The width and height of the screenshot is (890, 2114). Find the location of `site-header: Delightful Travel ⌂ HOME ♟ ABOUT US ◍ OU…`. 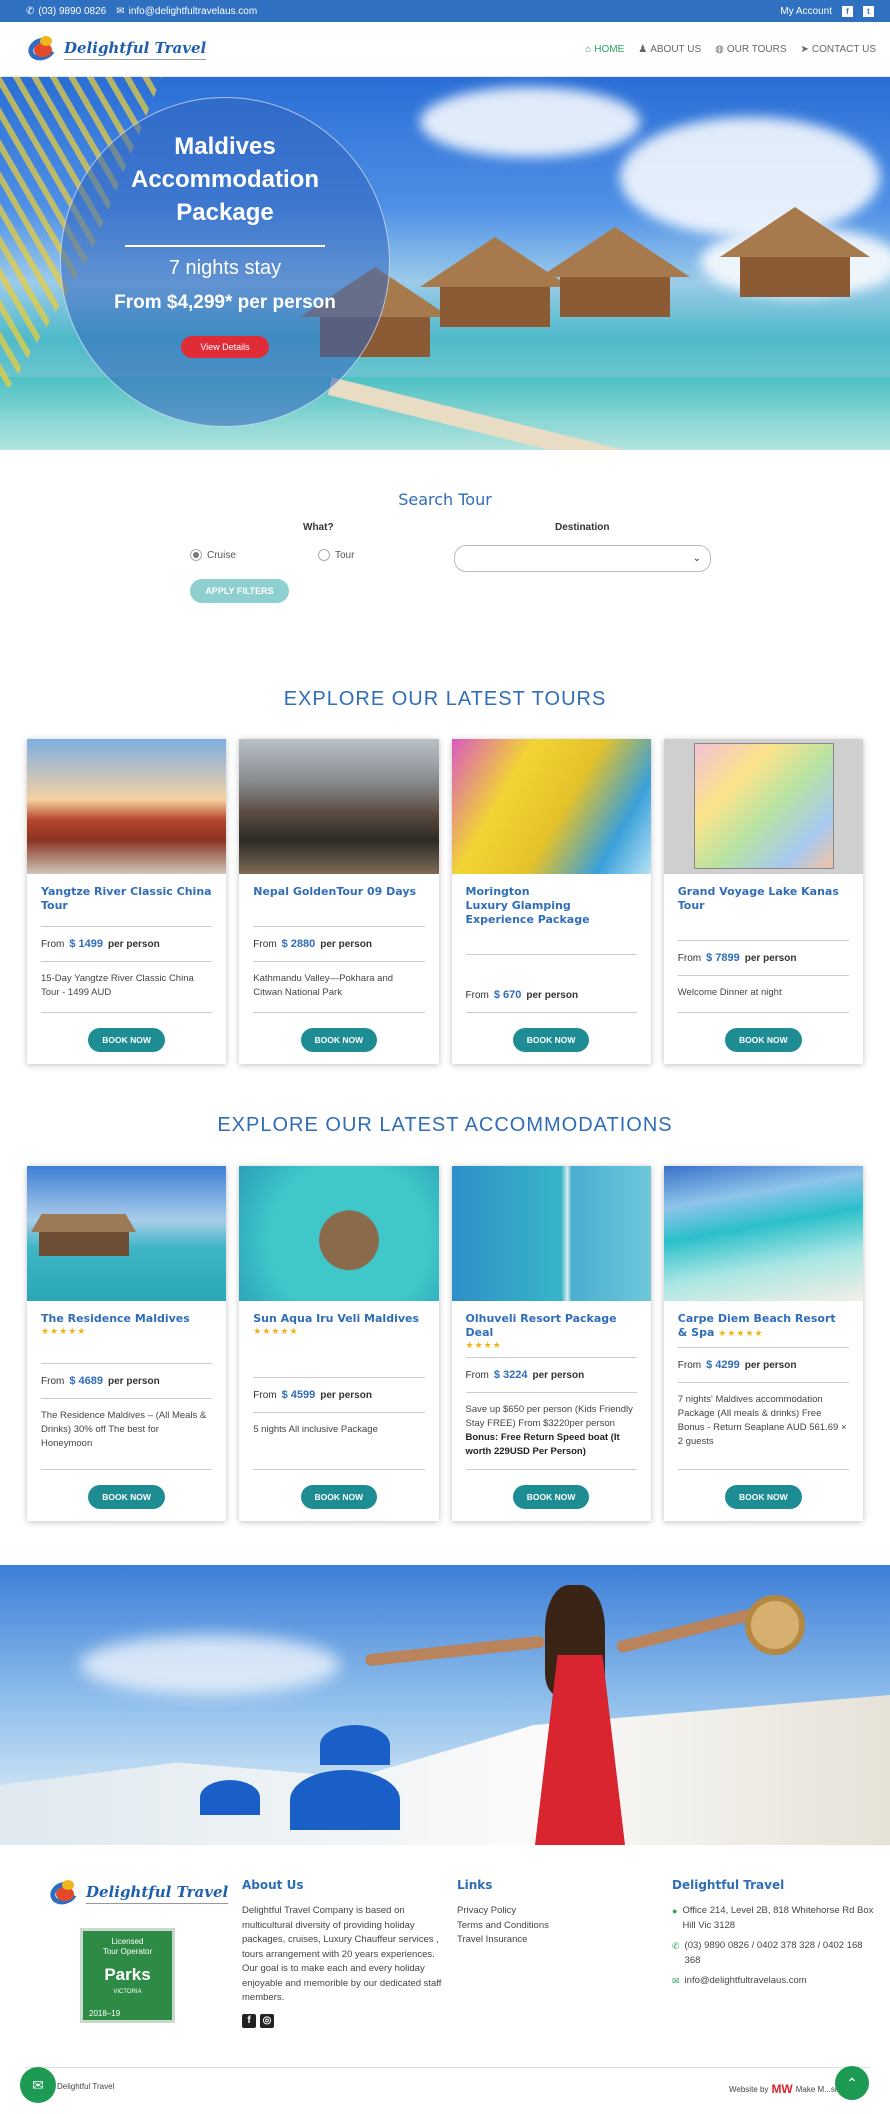

site-header: Delightful Travel ⌂ HOME ♟ ABOUT US ◍ OU… is located at coordinates (445, 49).